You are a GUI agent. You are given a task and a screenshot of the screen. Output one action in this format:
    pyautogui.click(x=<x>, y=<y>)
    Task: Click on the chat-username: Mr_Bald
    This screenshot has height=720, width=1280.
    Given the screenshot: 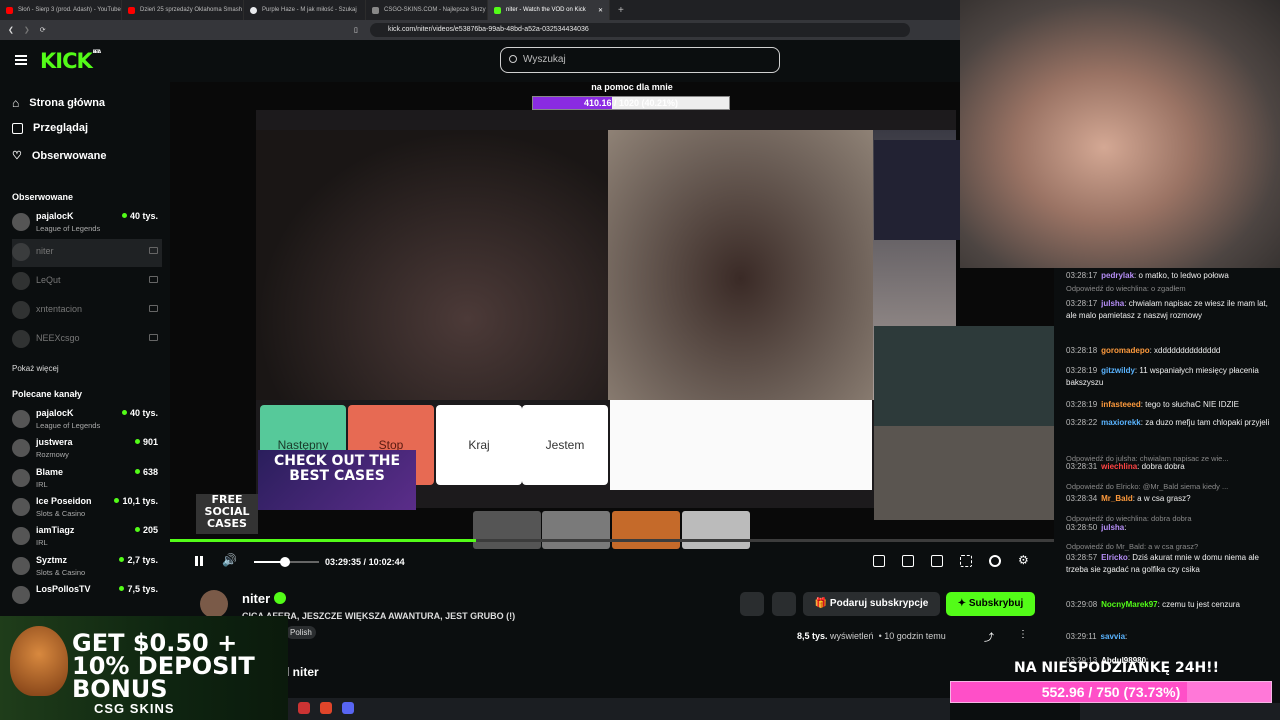 What is the action you would take?
    pyautogui.click(x=1117, y=498)
    